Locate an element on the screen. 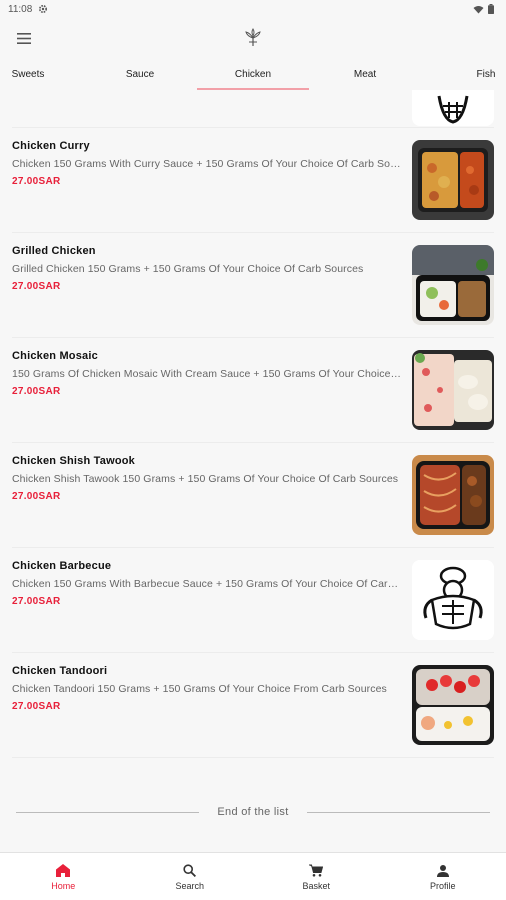 This screenshot has height=900, width=506. battery-icon is located at coordinates (491, 9).